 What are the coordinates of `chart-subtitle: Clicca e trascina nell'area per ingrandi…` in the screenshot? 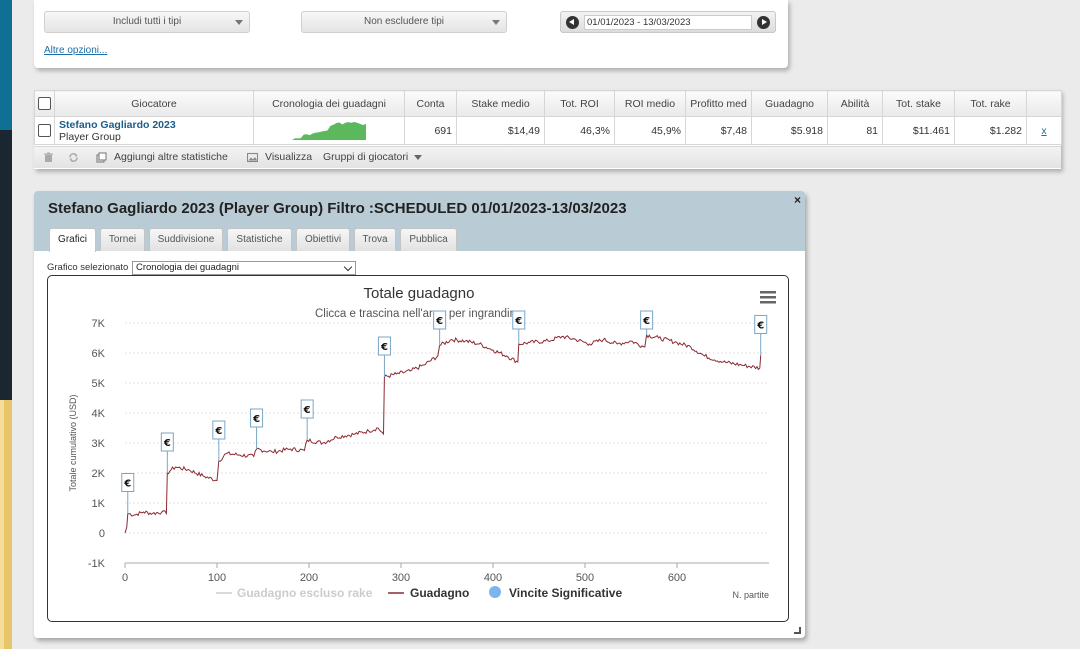 It's located at (419, 314).